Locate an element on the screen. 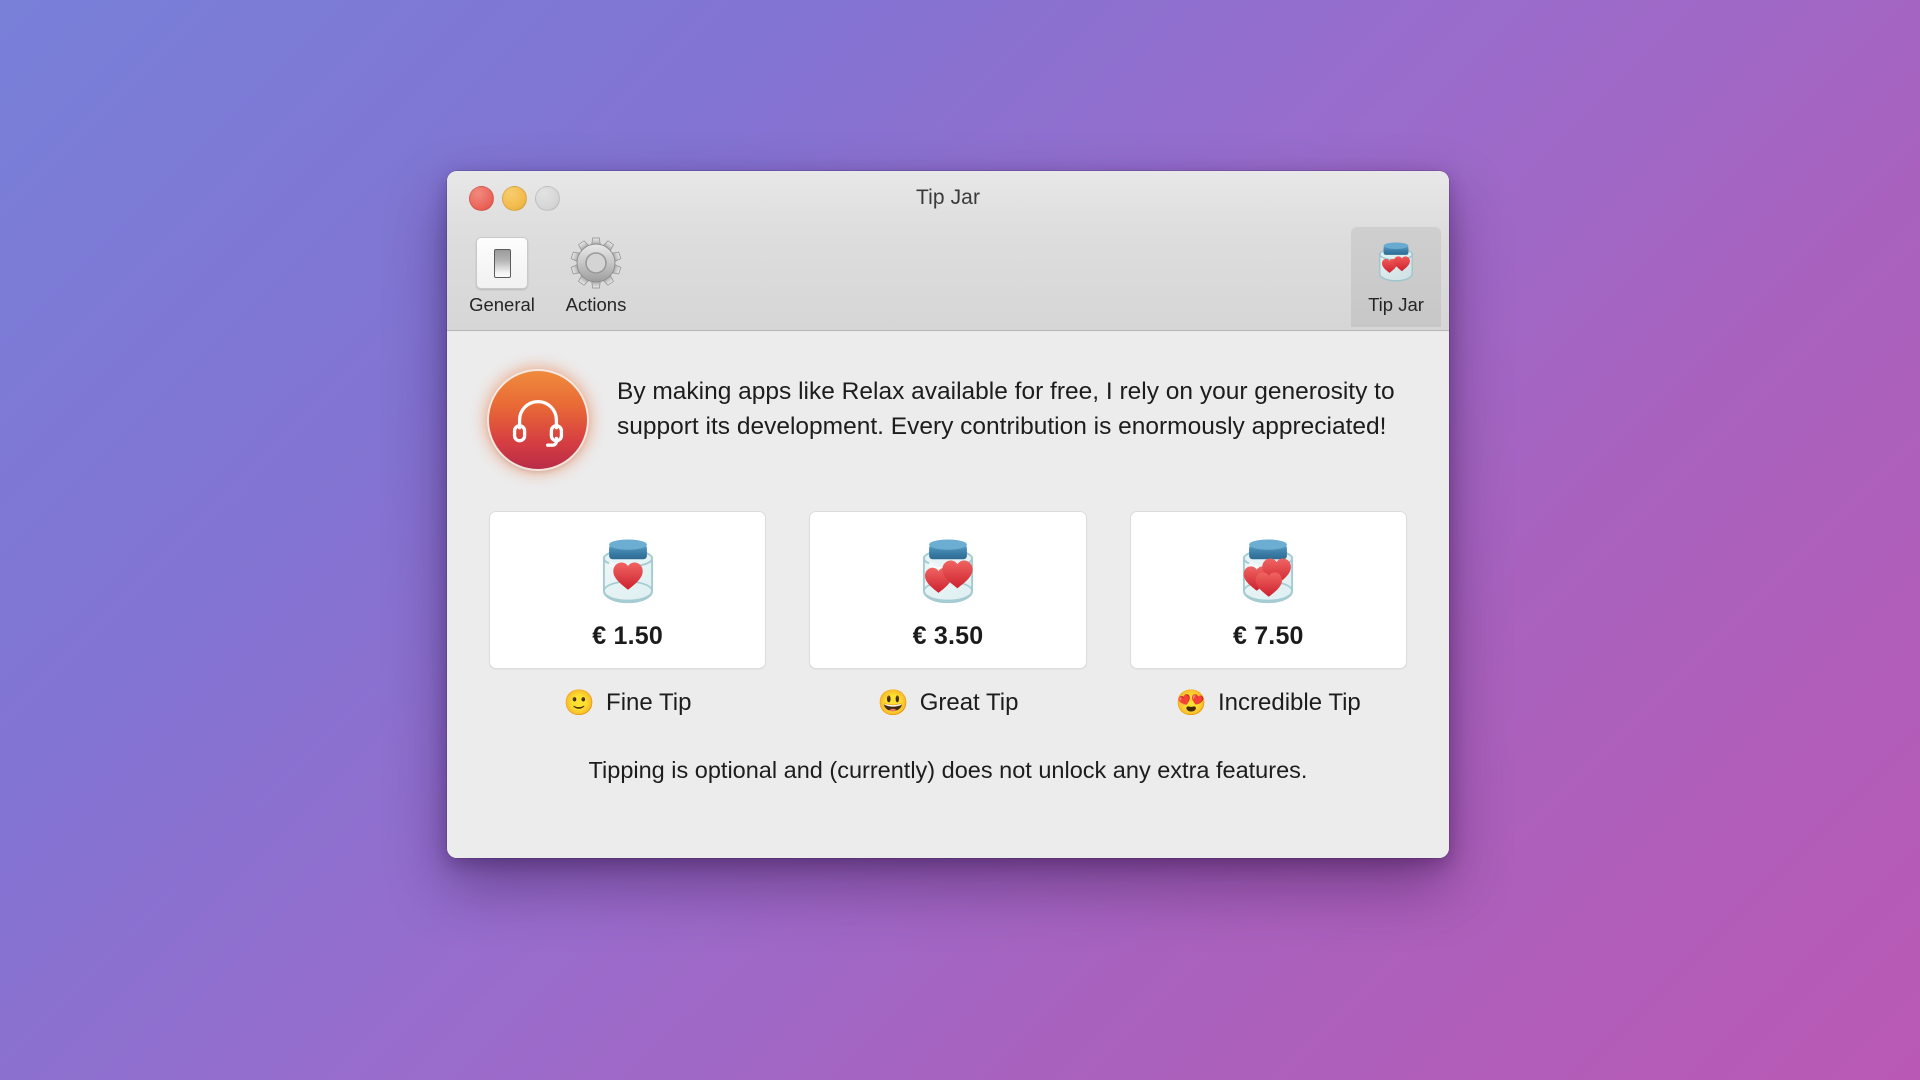 This screenshot has height=1080, width=1920. tip-option-2: € 3.50 😃 Great Tip is located at coordinates (948, 614).